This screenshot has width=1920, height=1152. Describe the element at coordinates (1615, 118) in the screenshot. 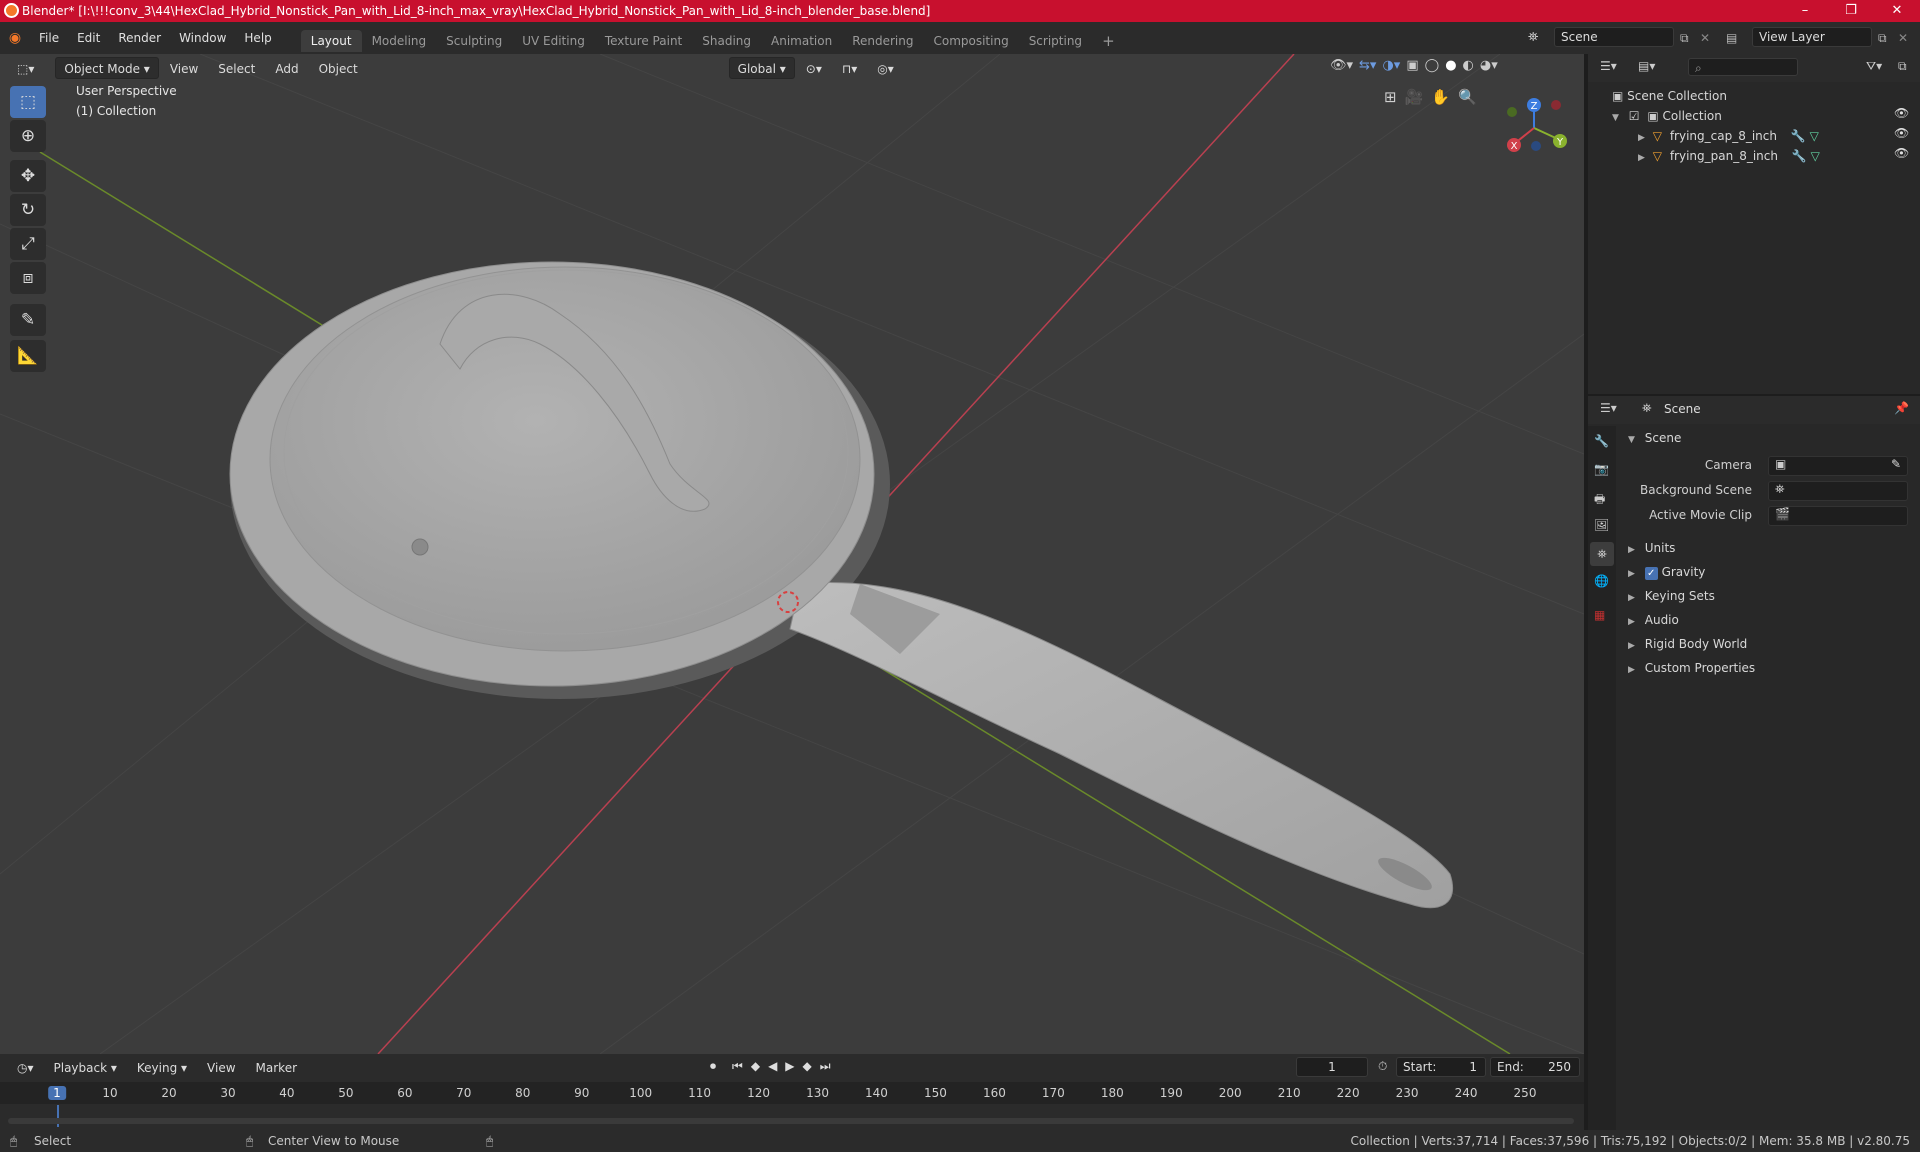

I see `expand-arrow-icon: ▼` at that location.